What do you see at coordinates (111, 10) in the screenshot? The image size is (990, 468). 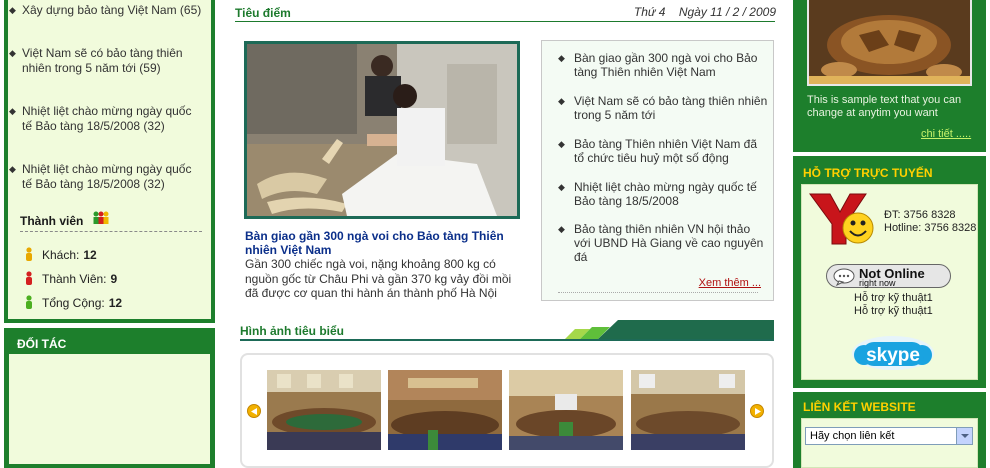 I see `news-link: Xây dựng bảo tàng Việt Nam (65)` at bounding box center [111, 10].